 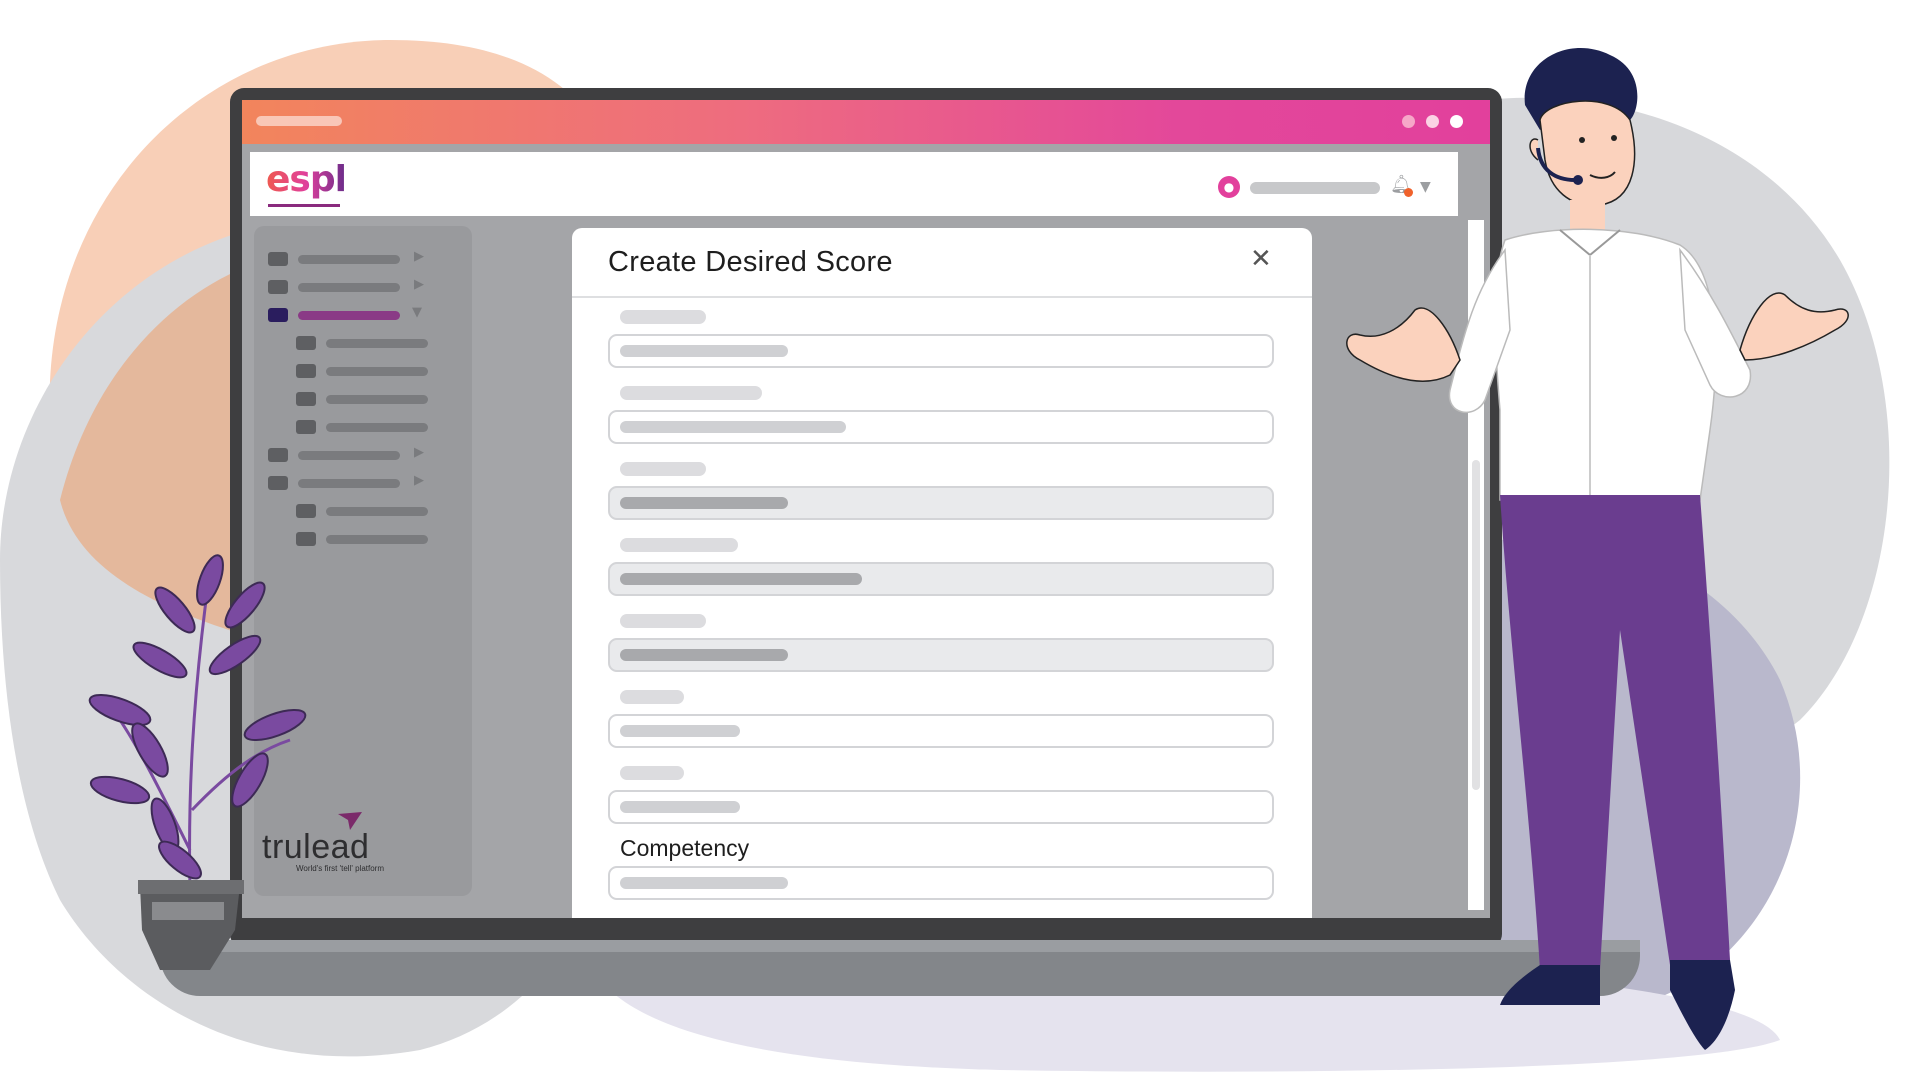 I want to click on trulead-tagline: World's first 'tell' platform, so click(x=340, y=868).